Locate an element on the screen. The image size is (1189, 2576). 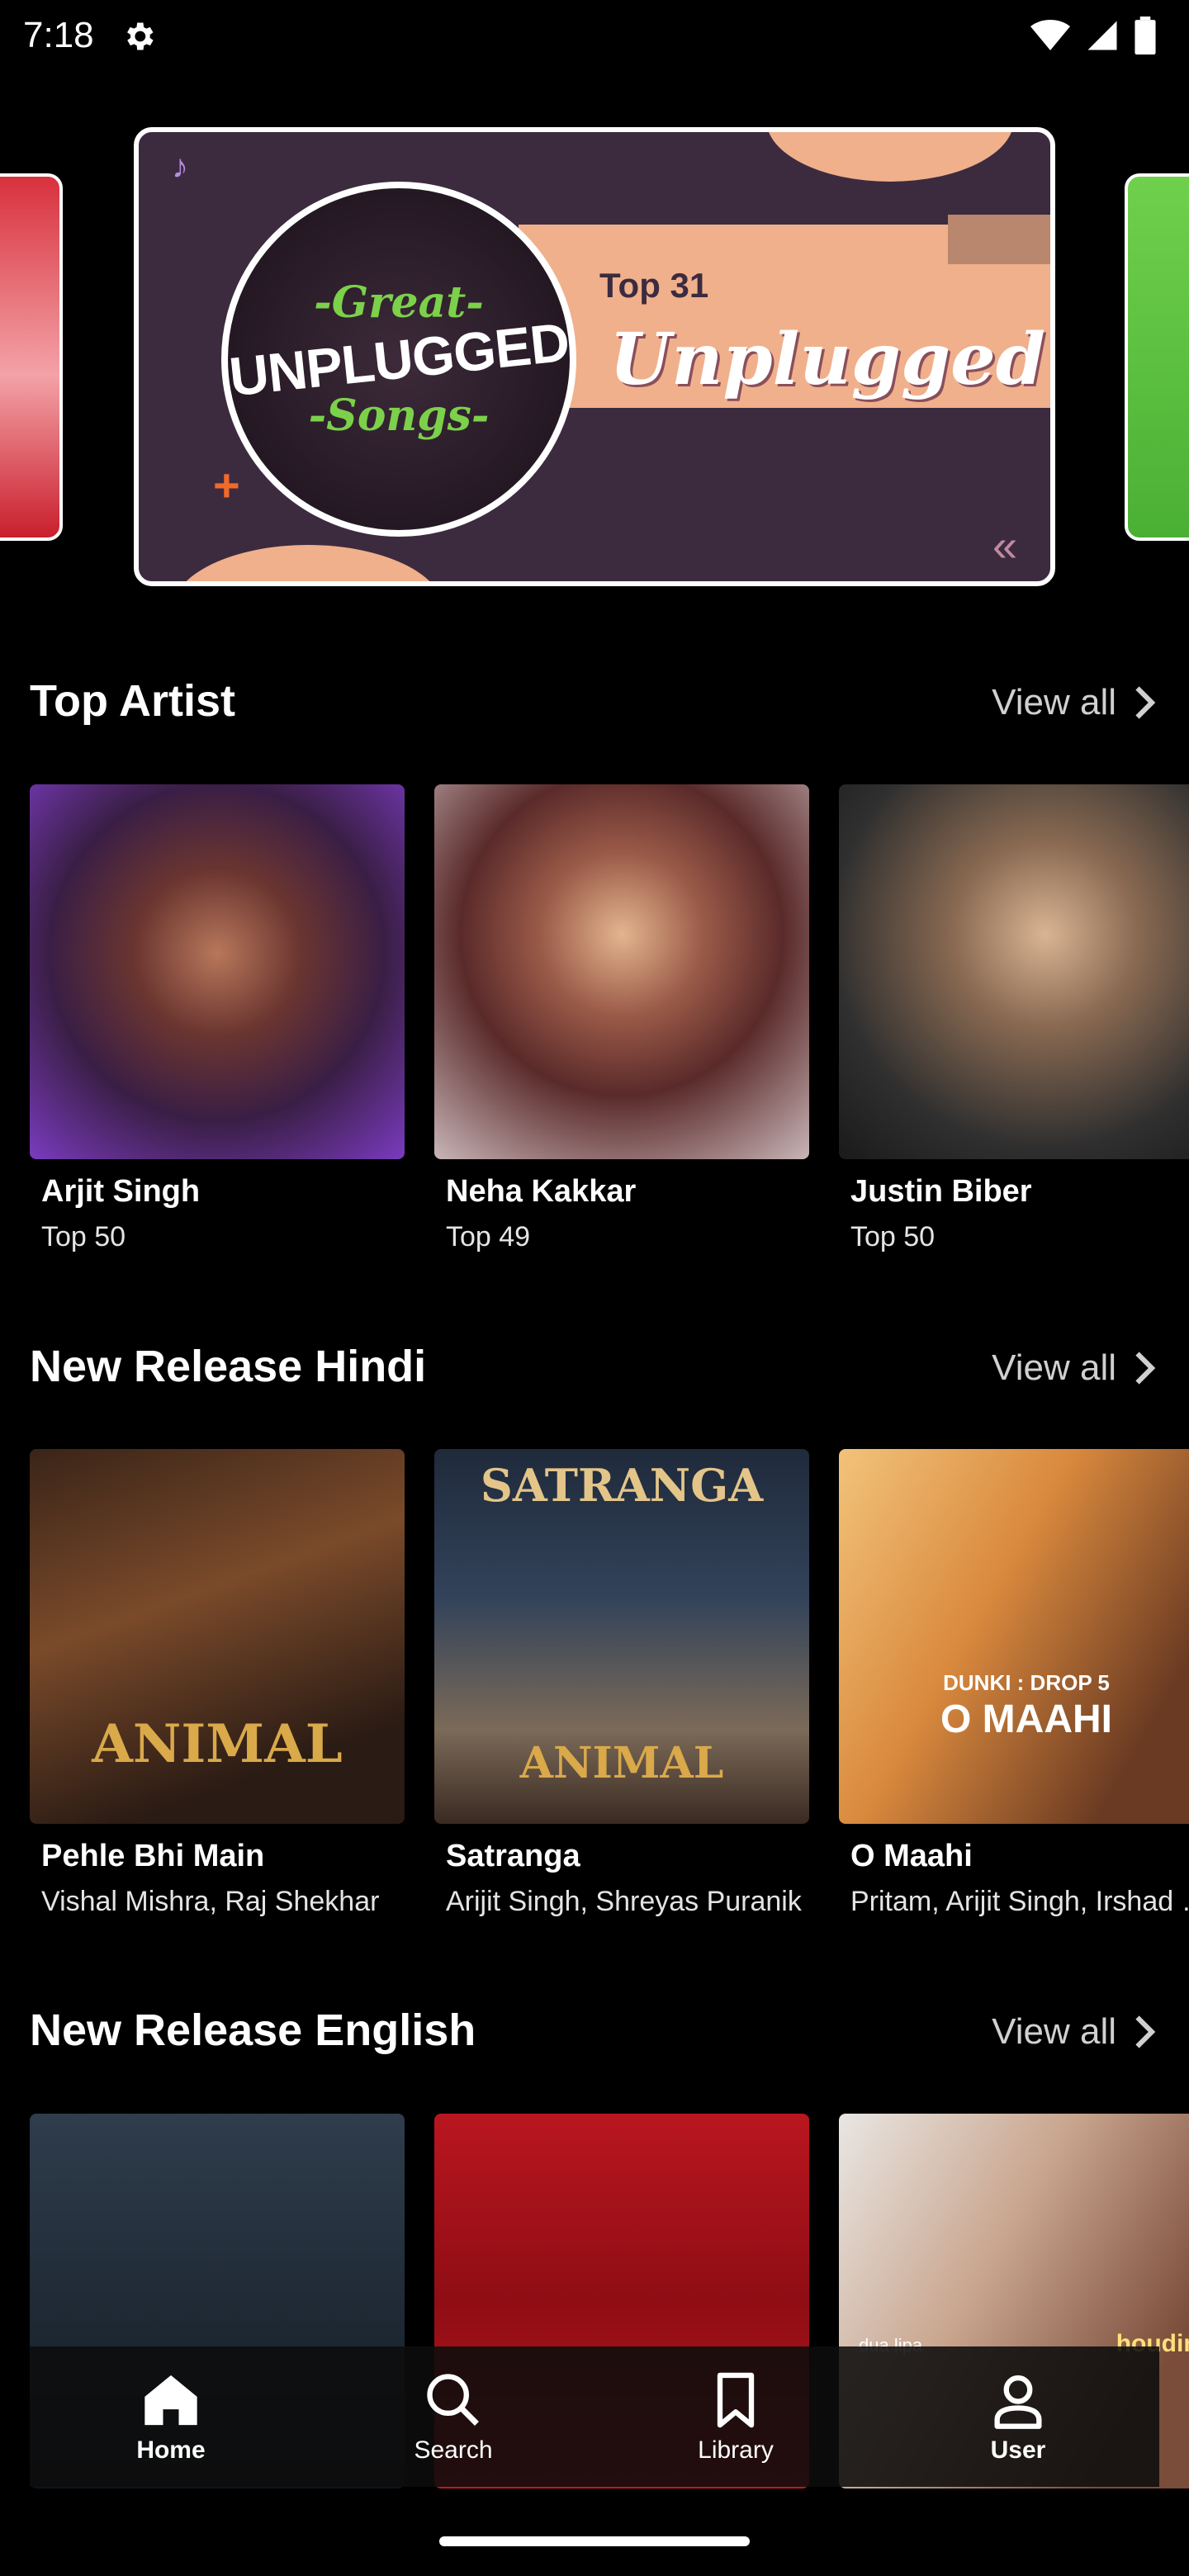
song-artists: Arijit Singh, Shreyas Puranik is located at coordinates (624, 1901).